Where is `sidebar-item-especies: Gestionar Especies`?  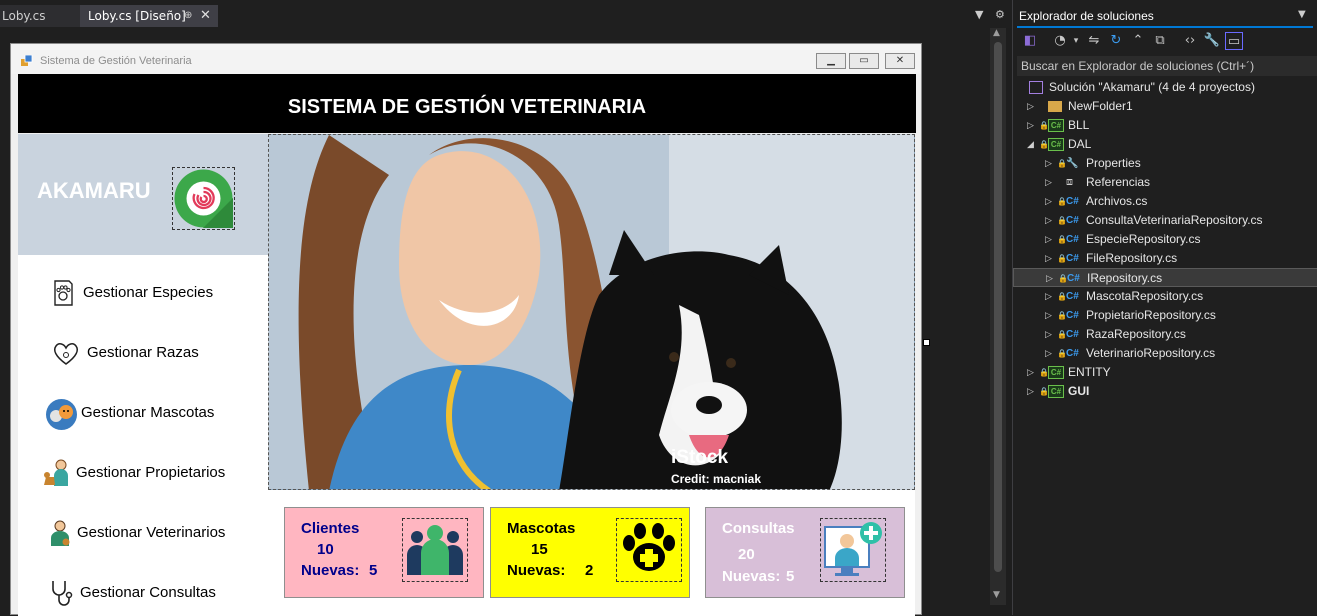
sidebar-item-especies: Gestionar Especies is located at coordinates (143, 294).